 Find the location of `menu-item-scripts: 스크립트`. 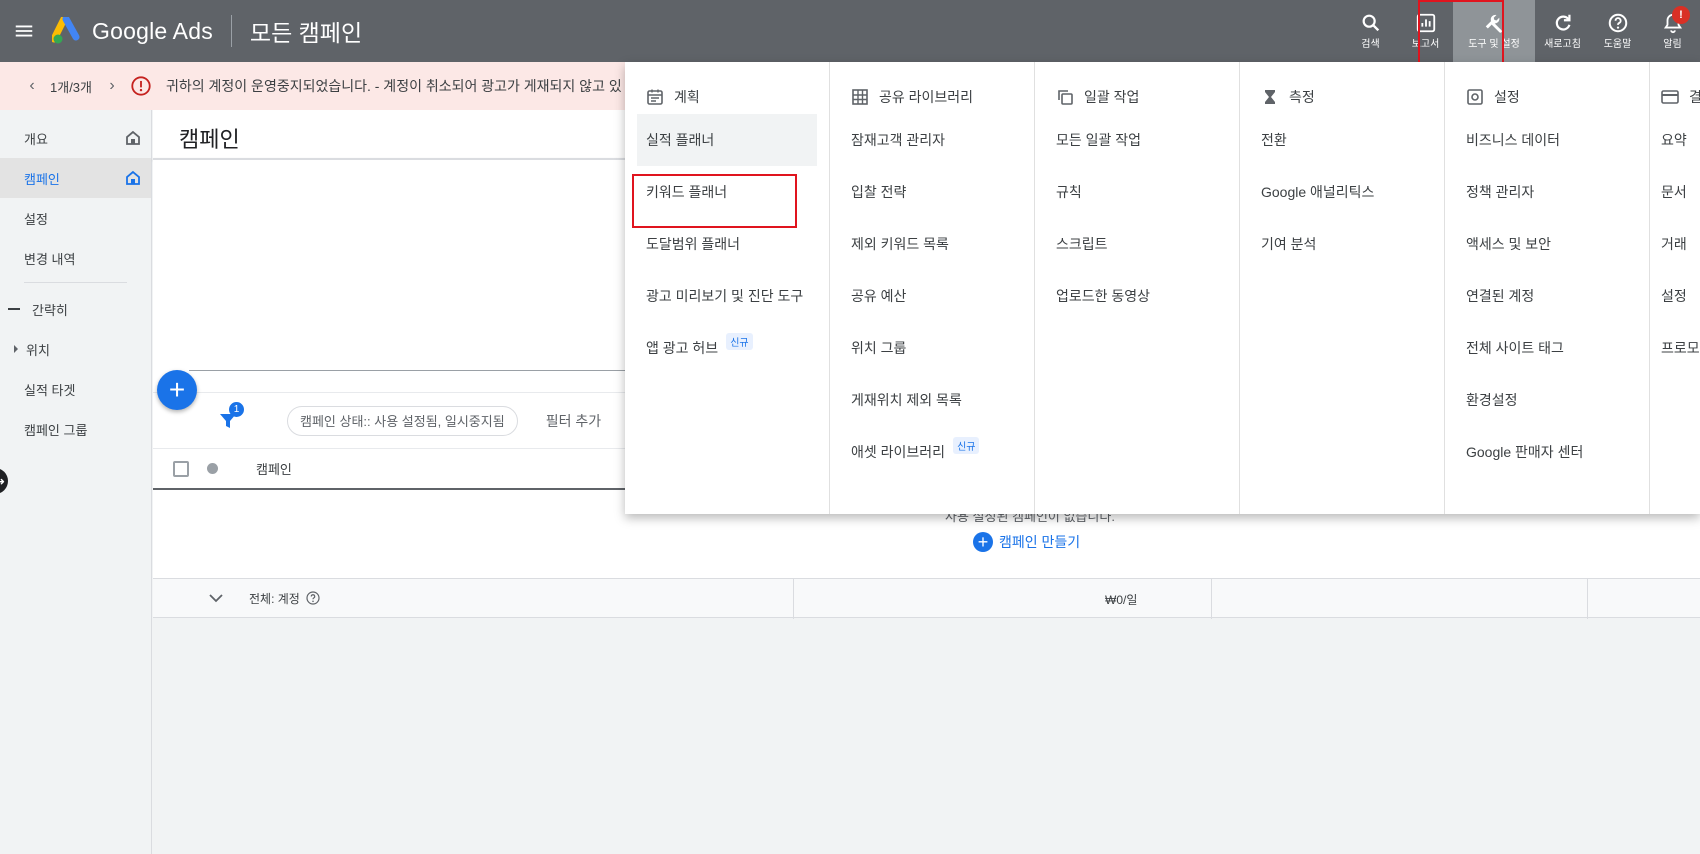

menu-item-scripts: 스크립트 is located at coordinates (1137, 244).